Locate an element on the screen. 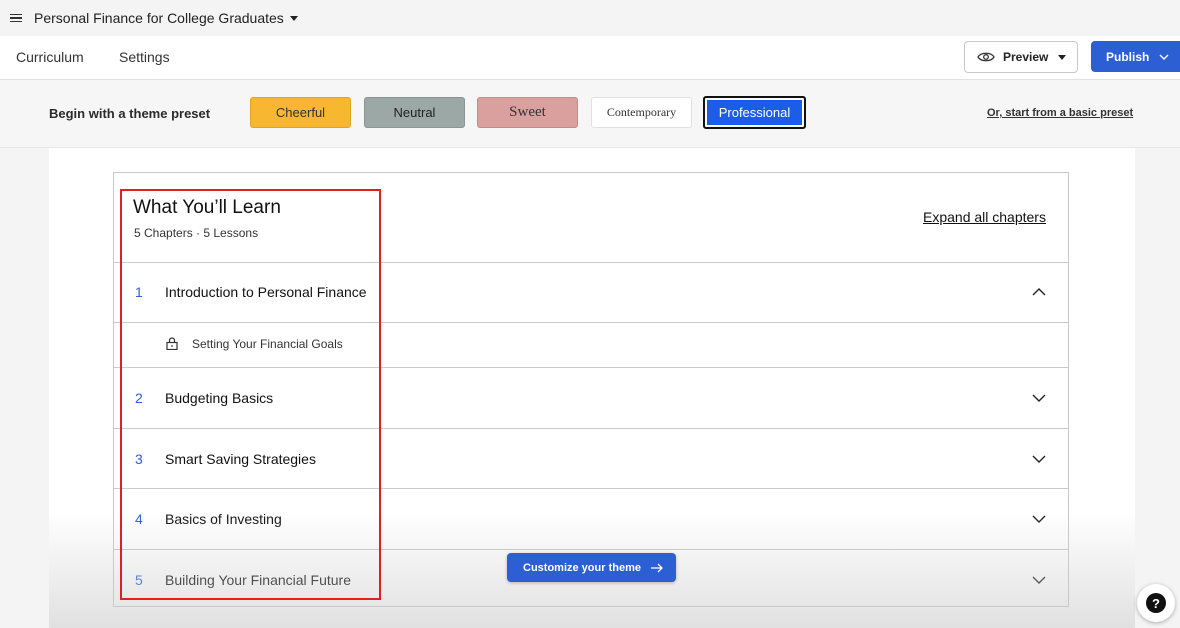 The height and width of the screenshot is (628, 1180). expand-all-chapters-link: Expand all chapters is located at coordinates (984, 217).